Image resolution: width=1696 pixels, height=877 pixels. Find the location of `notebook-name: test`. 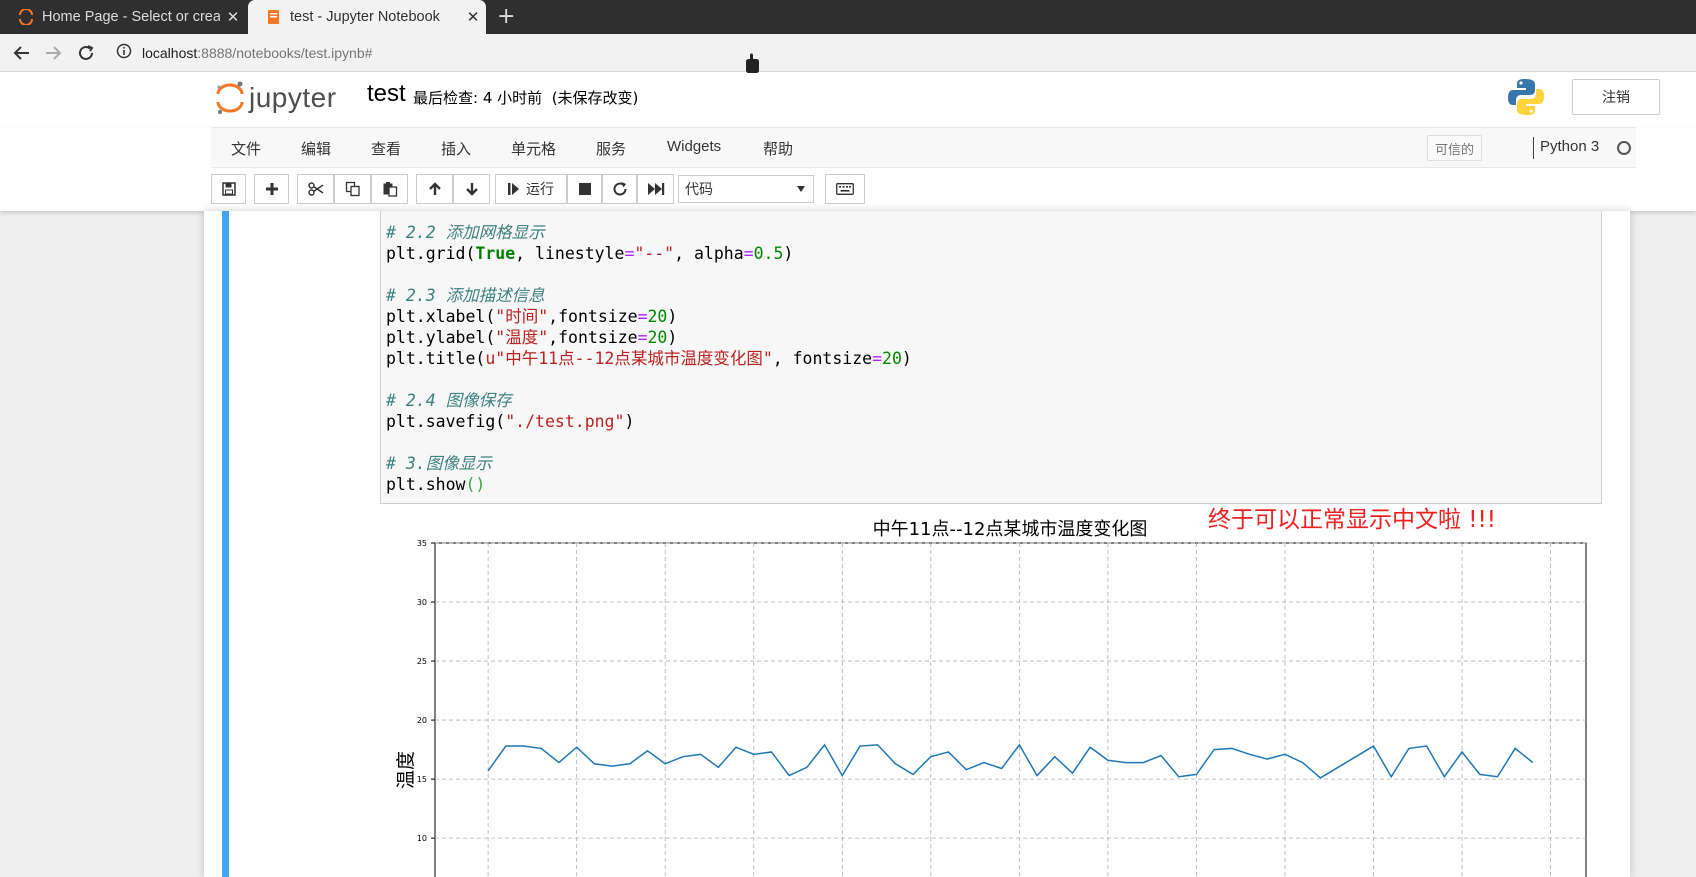

notebook-name: test is located at coordinates (386, 94).